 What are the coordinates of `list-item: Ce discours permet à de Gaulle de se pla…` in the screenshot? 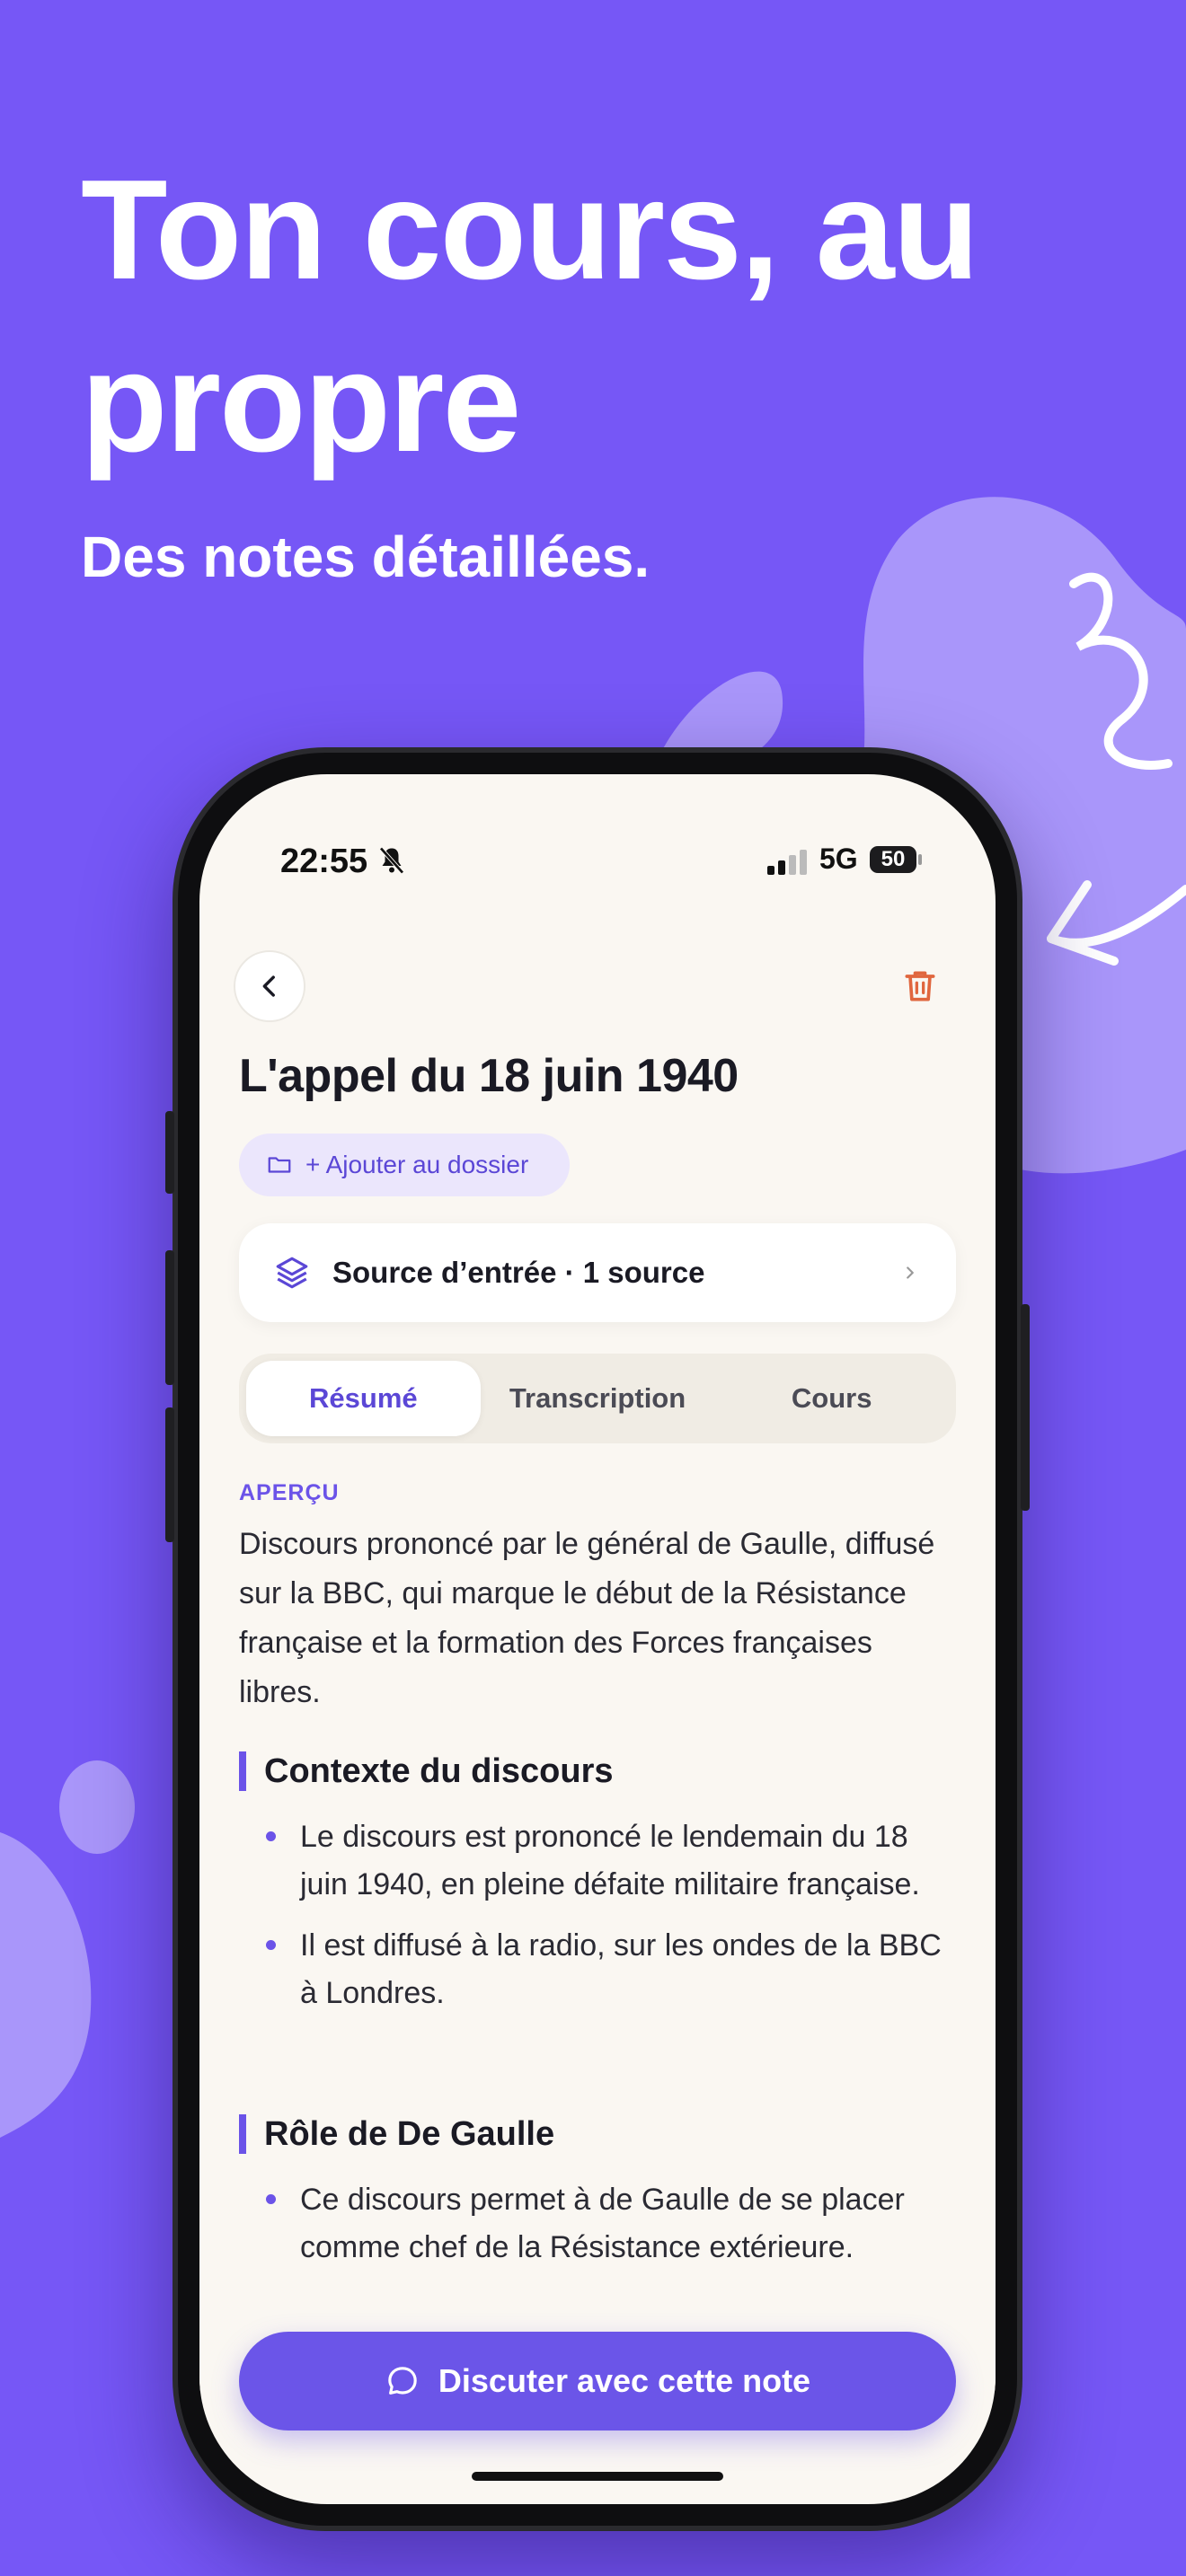 It's located at (603, 2224).